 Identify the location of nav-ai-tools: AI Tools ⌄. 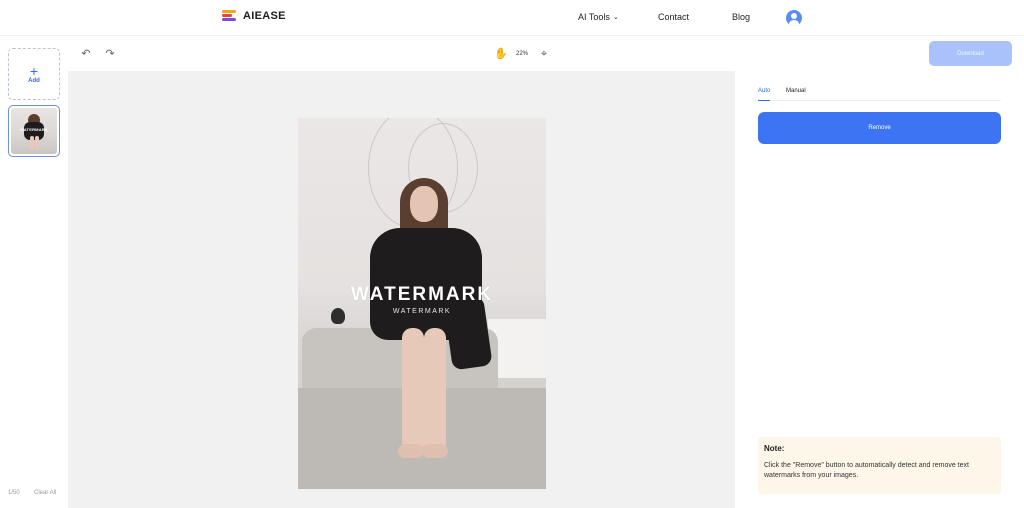
(598, 17).